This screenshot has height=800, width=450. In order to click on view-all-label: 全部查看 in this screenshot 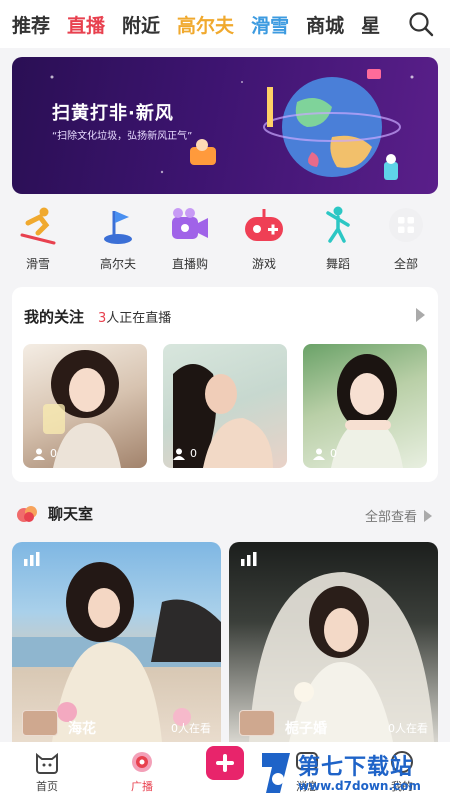, I will do `click(390, 517)`.